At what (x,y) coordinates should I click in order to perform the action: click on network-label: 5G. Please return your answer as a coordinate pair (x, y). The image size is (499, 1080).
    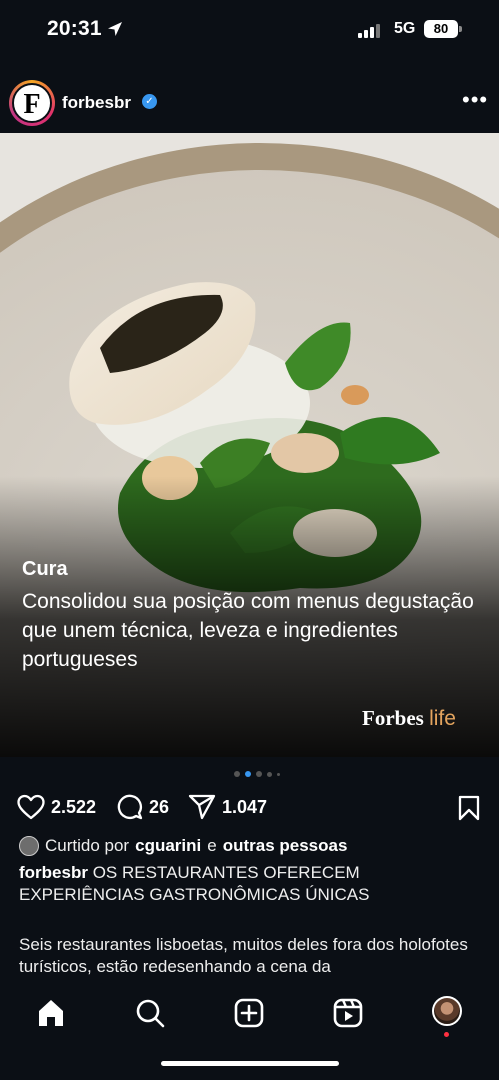
    Looking at the image, I should click on (405, 28).